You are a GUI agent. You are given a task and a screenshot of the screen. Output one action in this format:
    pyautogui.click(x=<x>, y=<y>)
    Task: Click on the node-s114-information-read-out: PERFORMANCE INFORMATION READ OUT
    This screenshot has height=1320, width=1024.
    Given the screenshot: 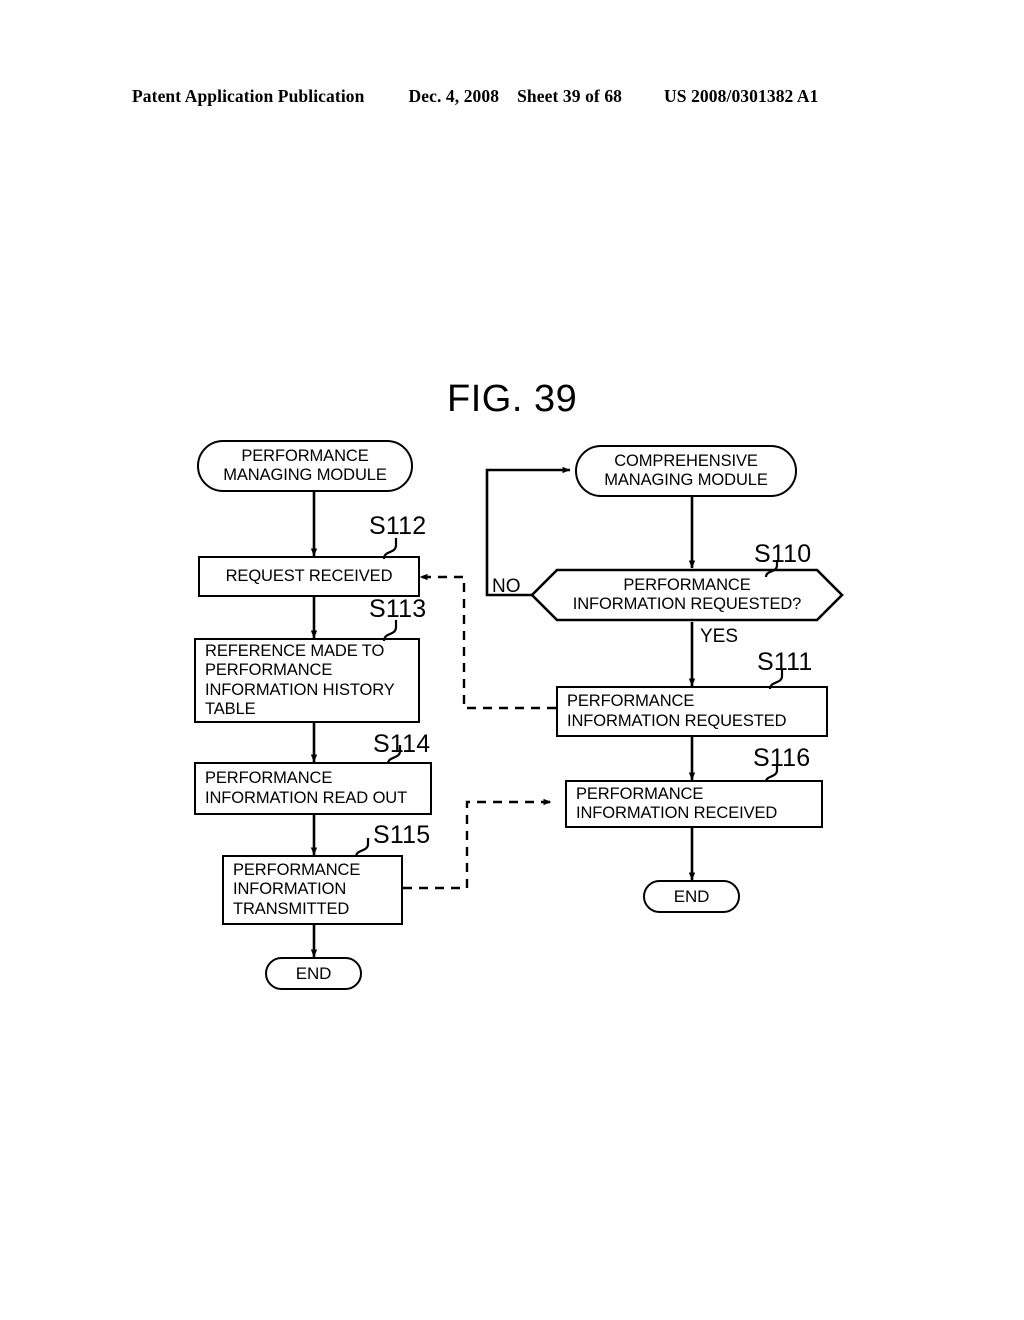 What is the action you would take?
    pyautogui.click(x=313, y=788)
    